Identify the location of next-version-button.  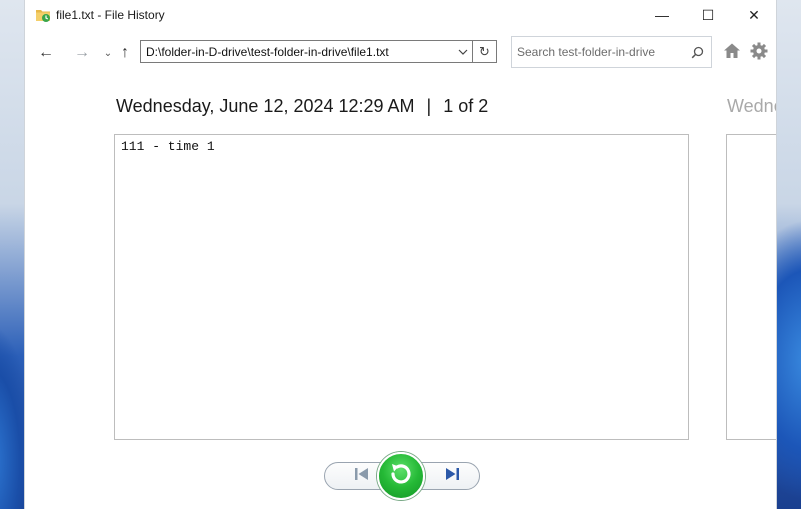
(452, 476).